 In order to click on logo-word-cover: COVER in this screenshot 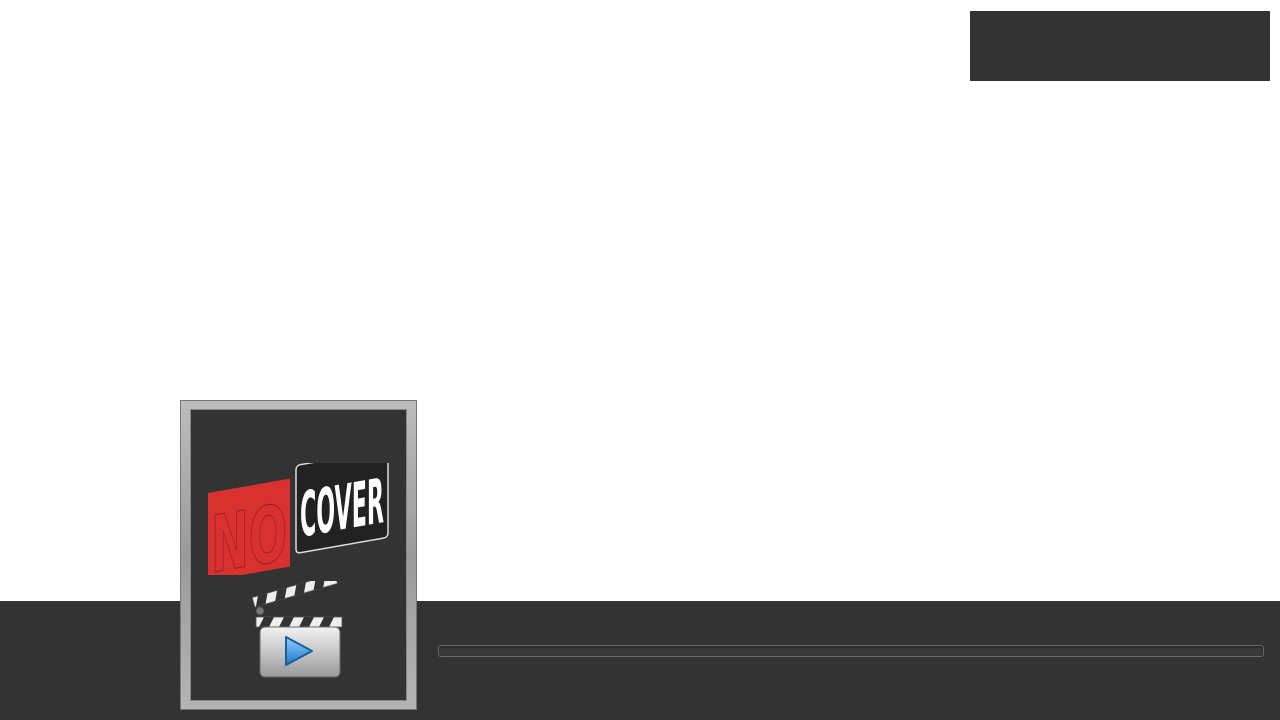, I will do `click(342, 507)`.